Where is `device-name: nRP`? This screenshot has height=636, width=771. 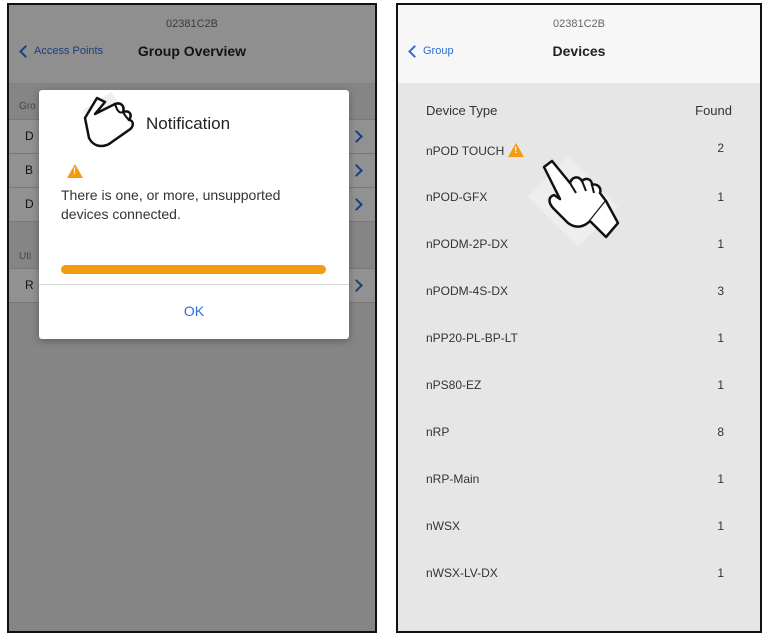
device-name: nRP is located at coordinates (438, 432).